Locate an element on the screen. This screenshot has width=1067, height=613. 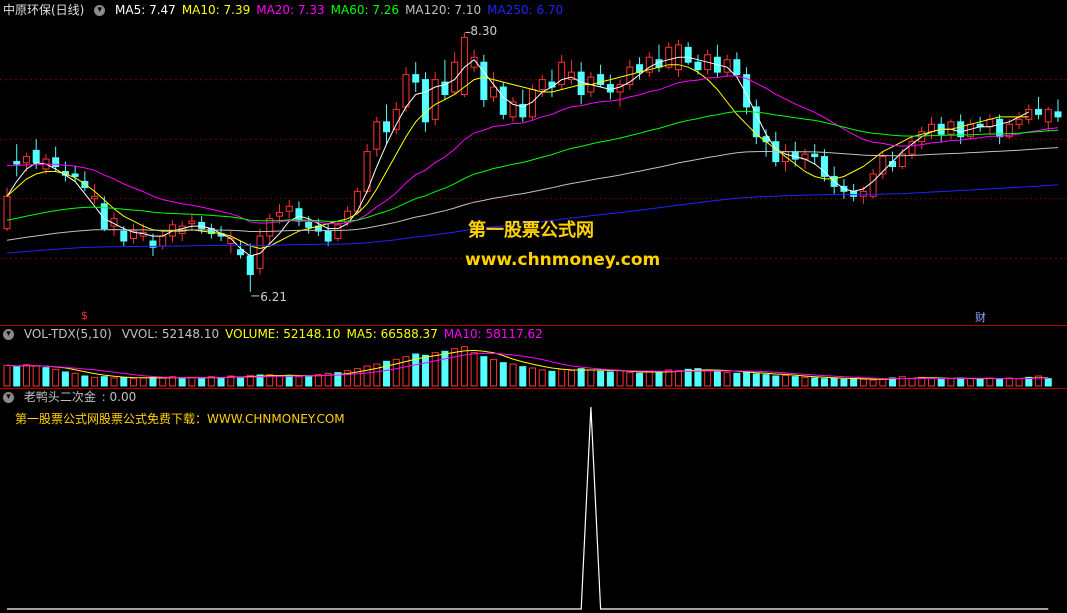
indicator-panel-header: ▾ 老鸭头二次金 : 0.00 is located at coordinates (72, 397).